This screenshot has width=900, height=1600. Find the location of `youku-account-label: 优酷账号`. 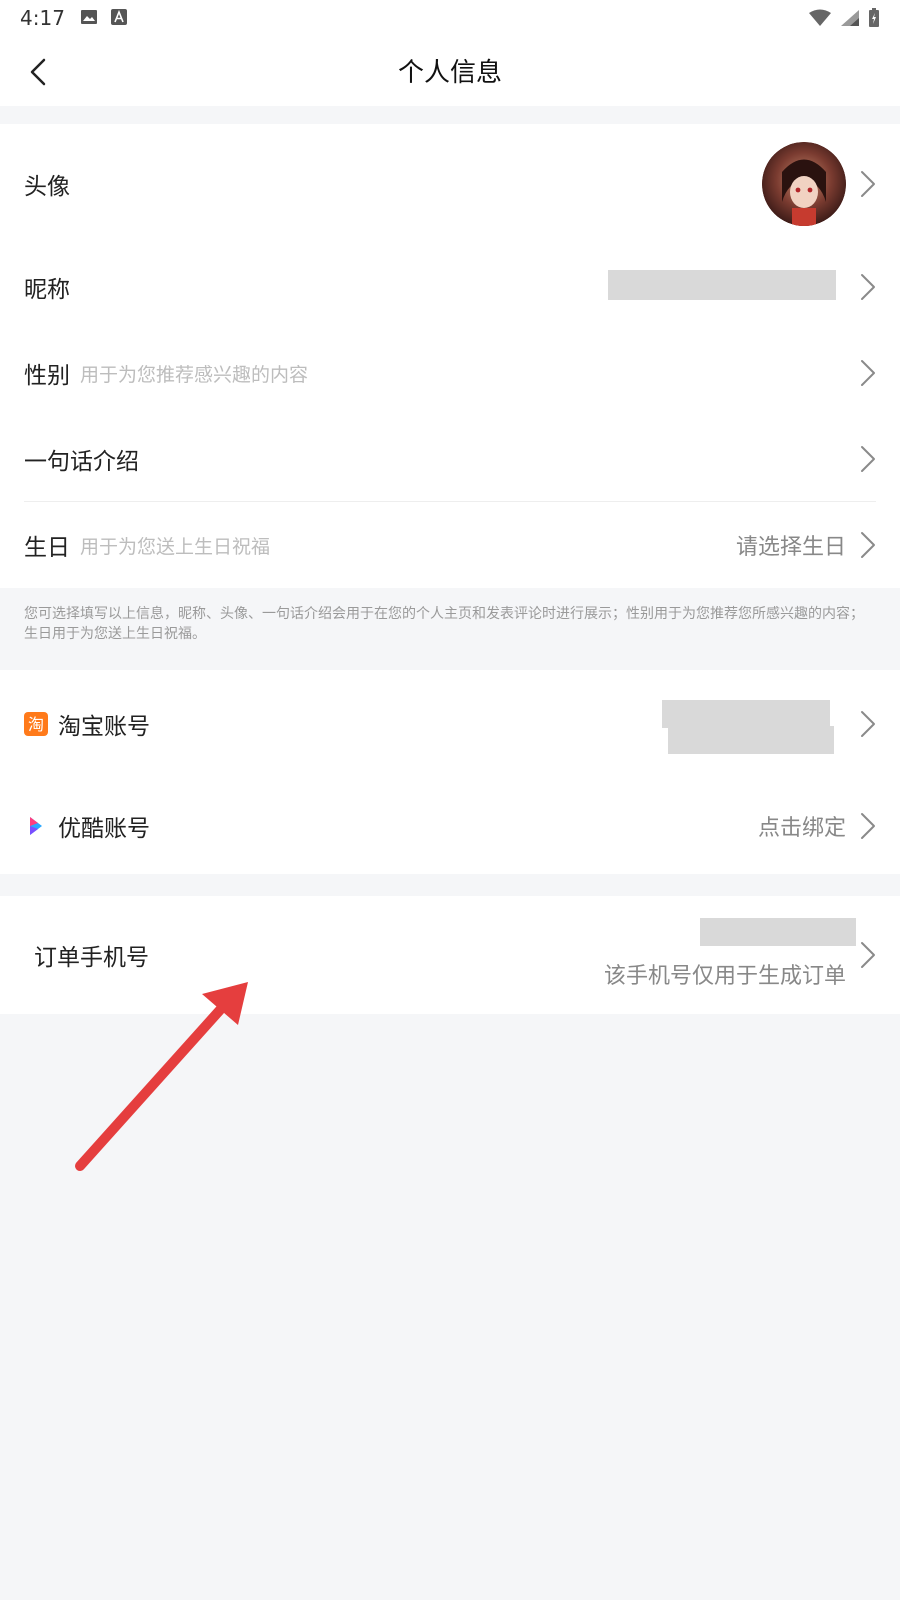

youku-account-label: 优酷账号 is located at coordinates (104, 829).